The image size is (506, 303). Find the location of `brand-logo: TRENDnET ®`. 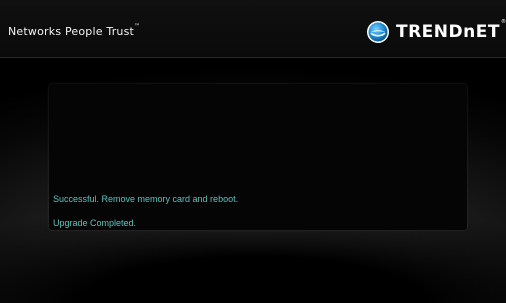

brand-logo: TRENDnET ® is located at coordinates (436, 31).